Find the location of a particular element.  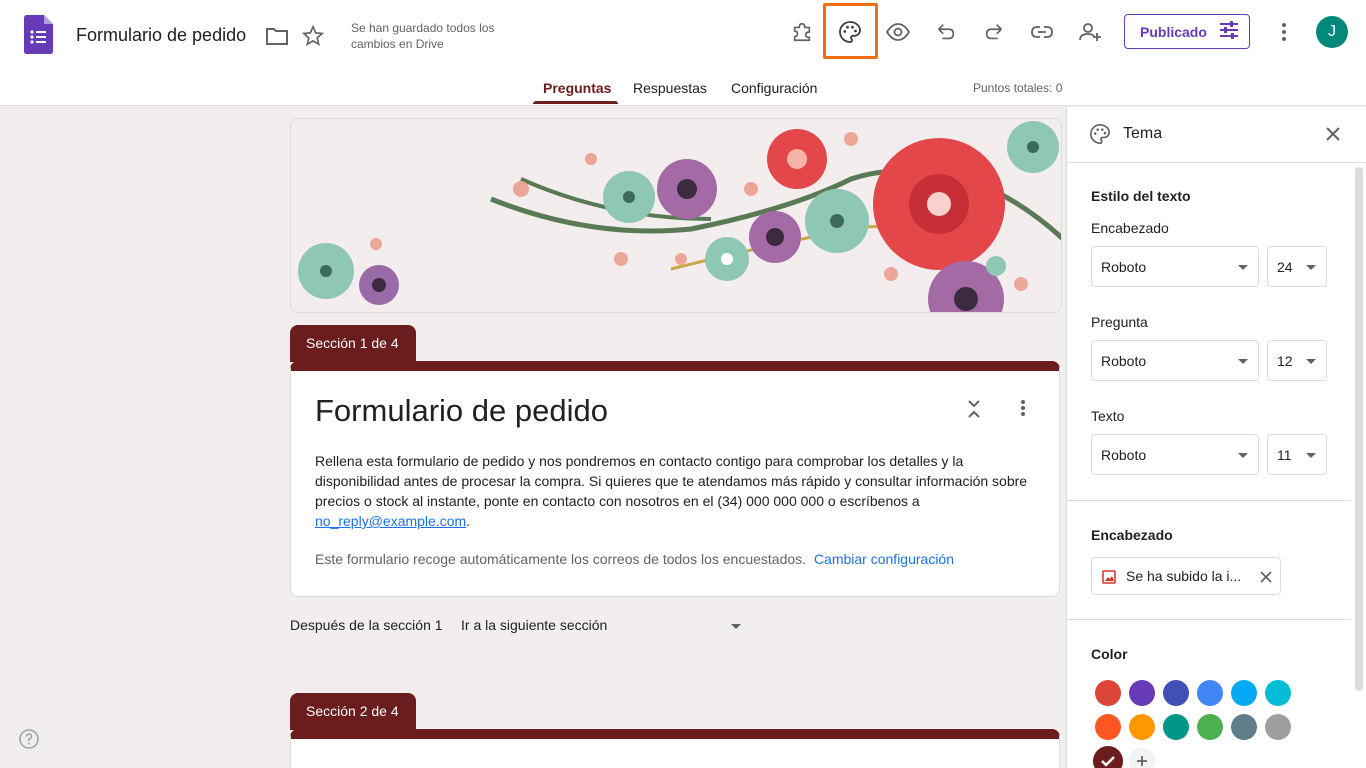

publish-label: Publicado is located at coordinates (1173, 31).